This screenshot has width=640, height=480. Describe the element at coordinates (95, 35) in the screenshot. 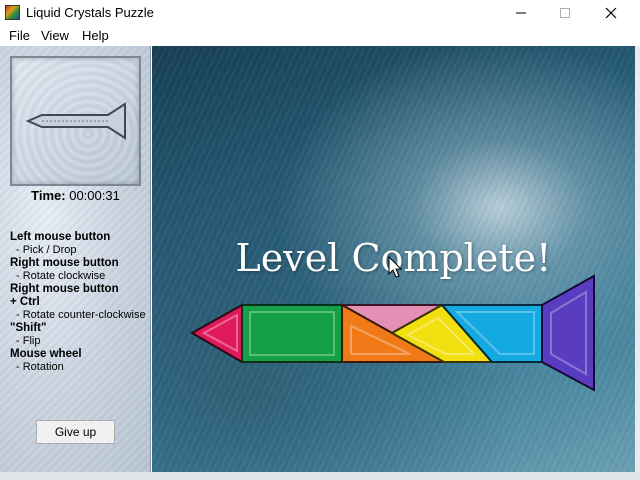

I see `menu-help: Help` at that location.